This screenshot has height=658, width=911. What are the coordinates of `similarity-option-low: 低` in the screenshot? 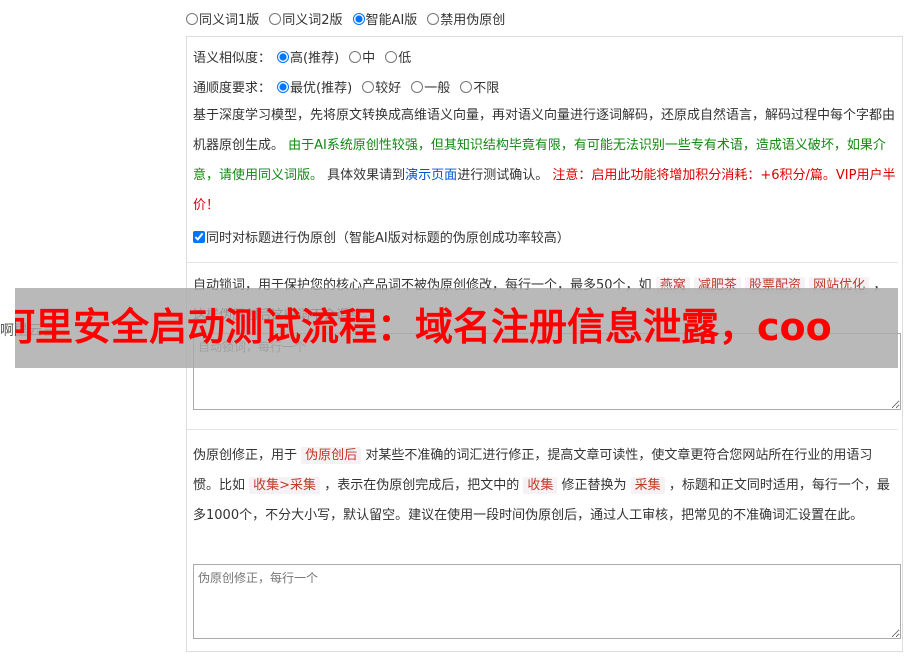 It's located at (398, 56).